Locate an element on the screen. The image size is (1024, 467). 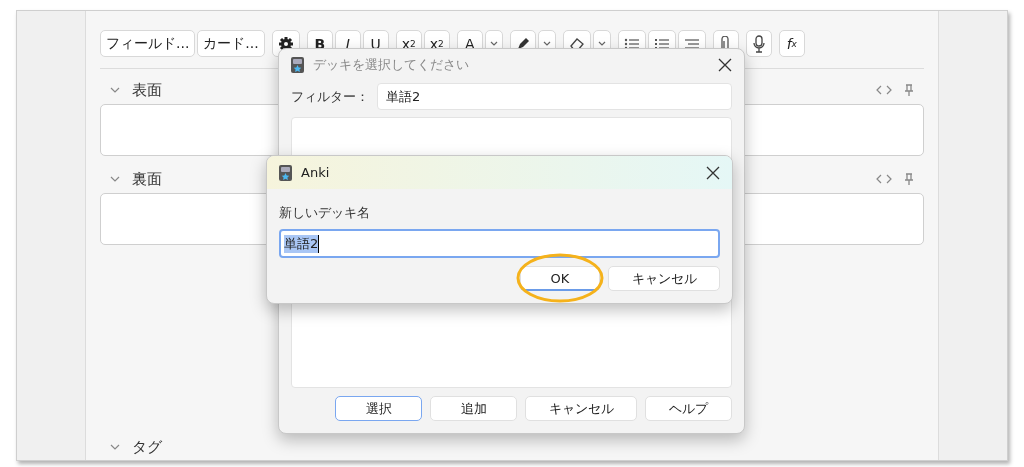
dialog-button: OK is located at coordinates (560, 278).